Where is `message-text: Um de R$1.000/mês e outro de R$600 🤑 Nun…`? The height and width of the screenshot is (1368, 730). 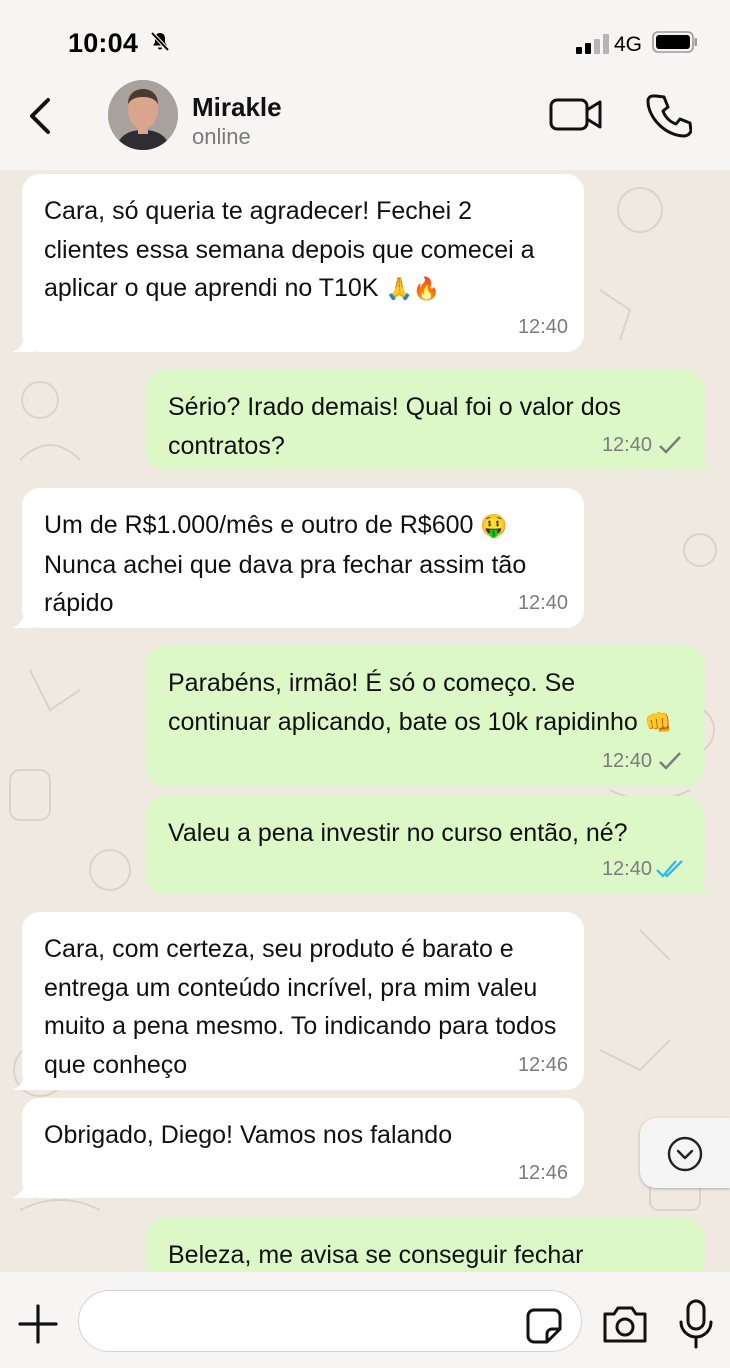
message-text: Um de R$1.000/mês e outro de R$600 🤑 Nun… is located at coordinates (285, 564).